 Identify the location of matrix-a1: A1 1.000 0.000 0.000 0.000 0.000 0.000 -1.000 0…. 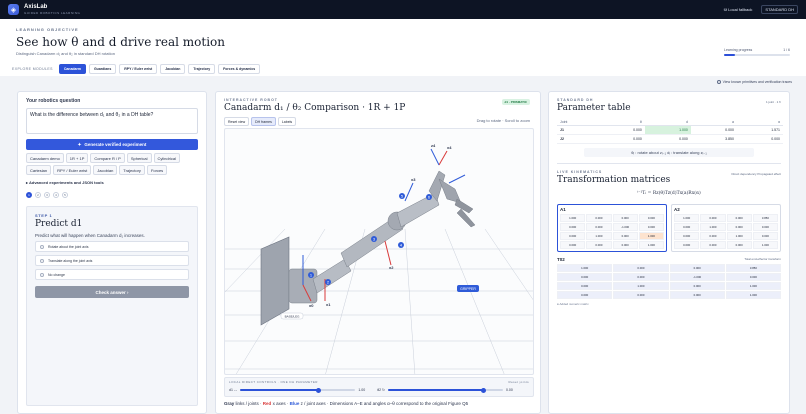
(612, 228).